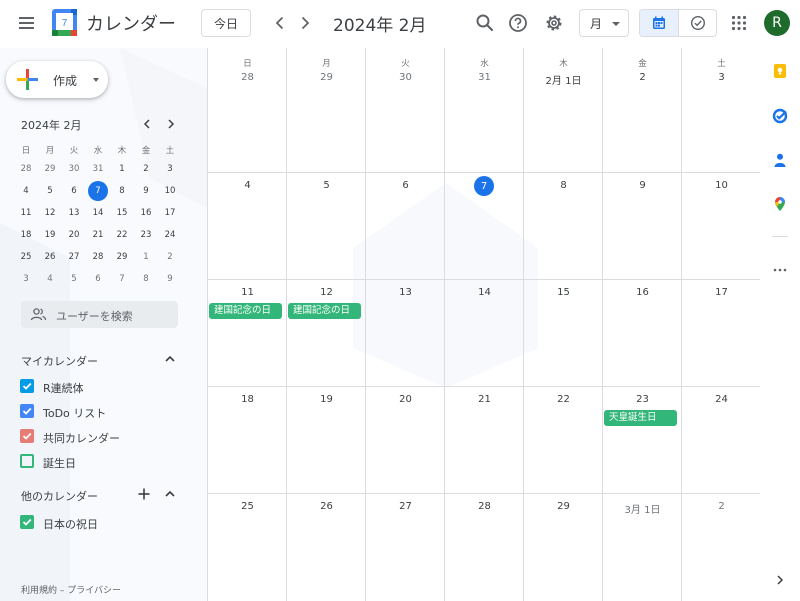 Image resolution: width=800 pixels, height=601 pixels. What do you see at coordinates (326, 185) in the screenshot?
I see `day-number: 5` at bounding box center [326, 185].